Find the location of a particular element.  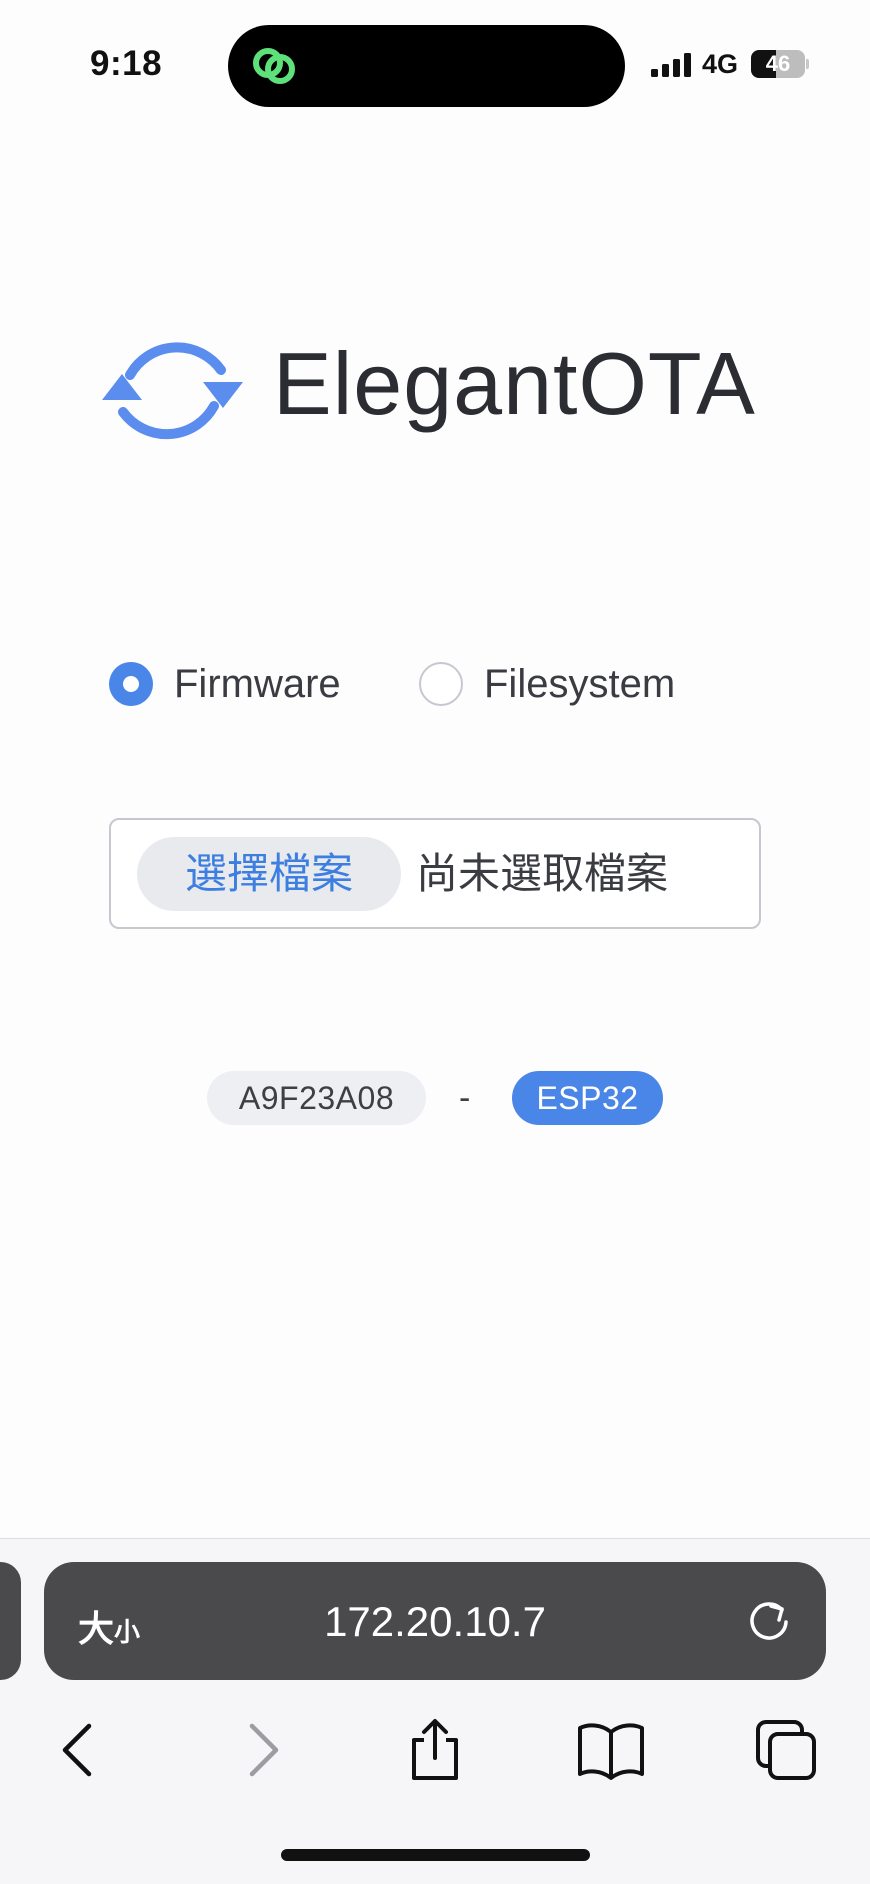

home-indicator is located at coordinates (435, 1855).